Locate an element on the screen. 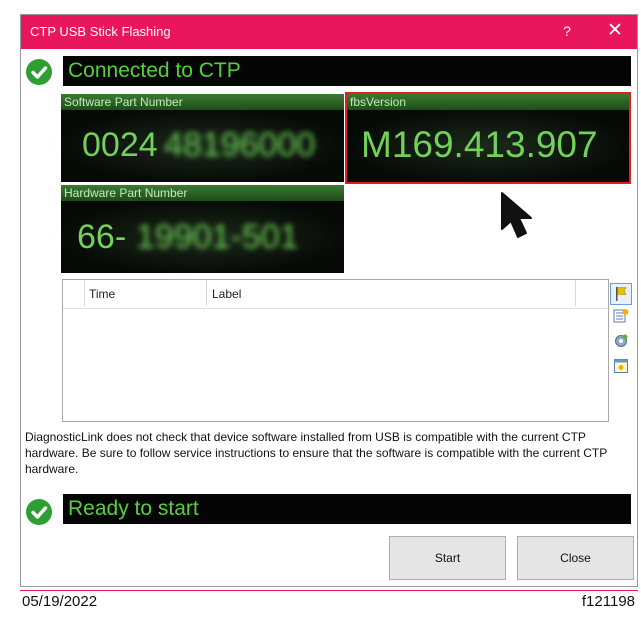 The height and width of the screenshot is (622, 641). footer-figure-id: f121198 is located at coordinates (608, 601).